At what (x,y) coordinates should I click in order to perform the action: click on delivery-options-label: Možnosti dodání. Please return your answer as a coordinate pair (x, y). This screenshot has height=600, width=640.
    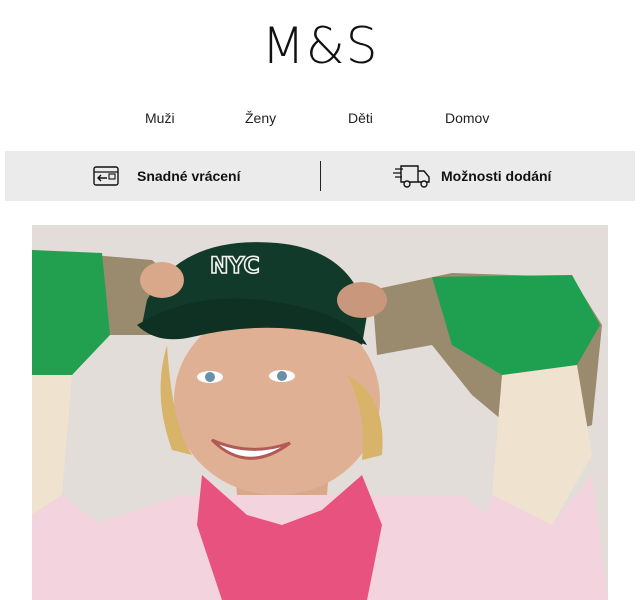
    Looking at the image, I should click on (496, 176).